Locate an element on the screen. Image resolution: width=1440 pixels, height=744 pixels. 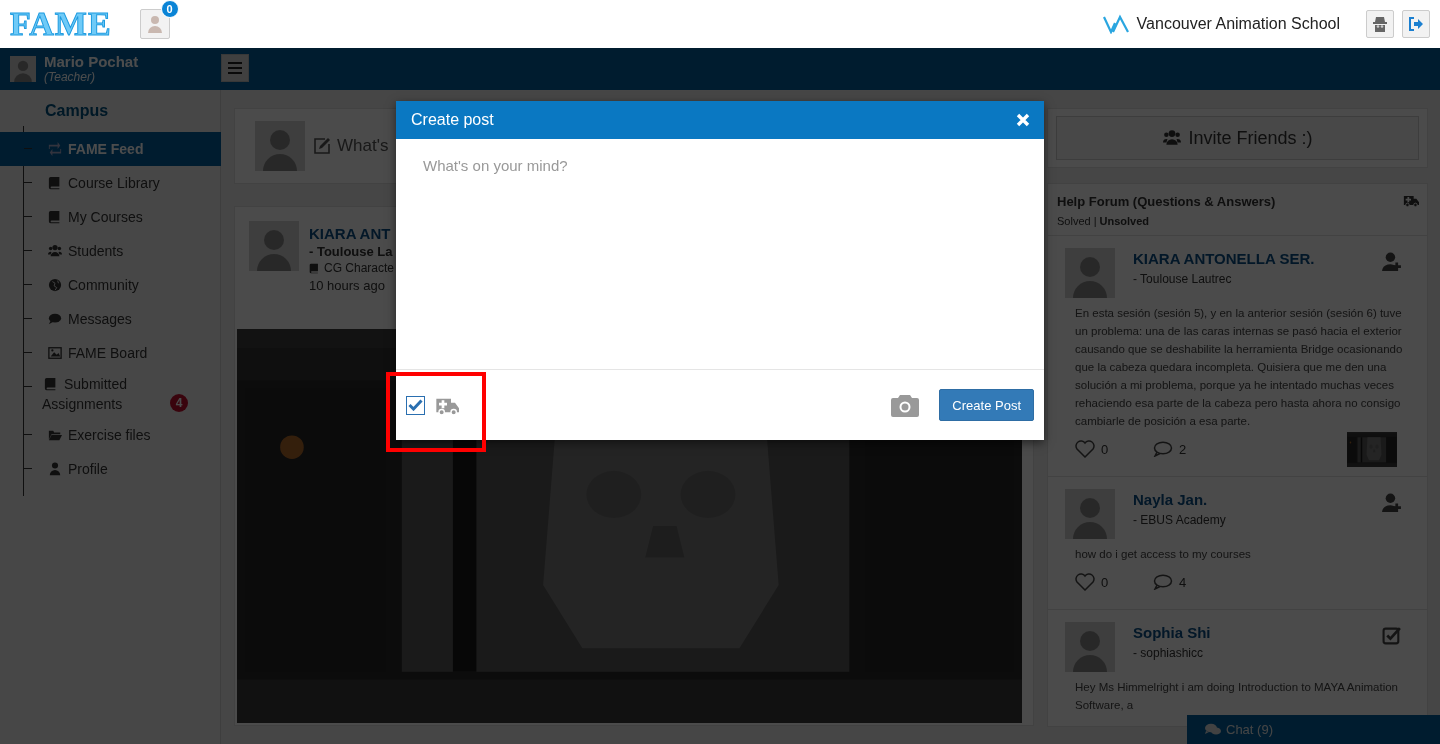
create-post-button: Create Post is located at coordinates (986, 405).